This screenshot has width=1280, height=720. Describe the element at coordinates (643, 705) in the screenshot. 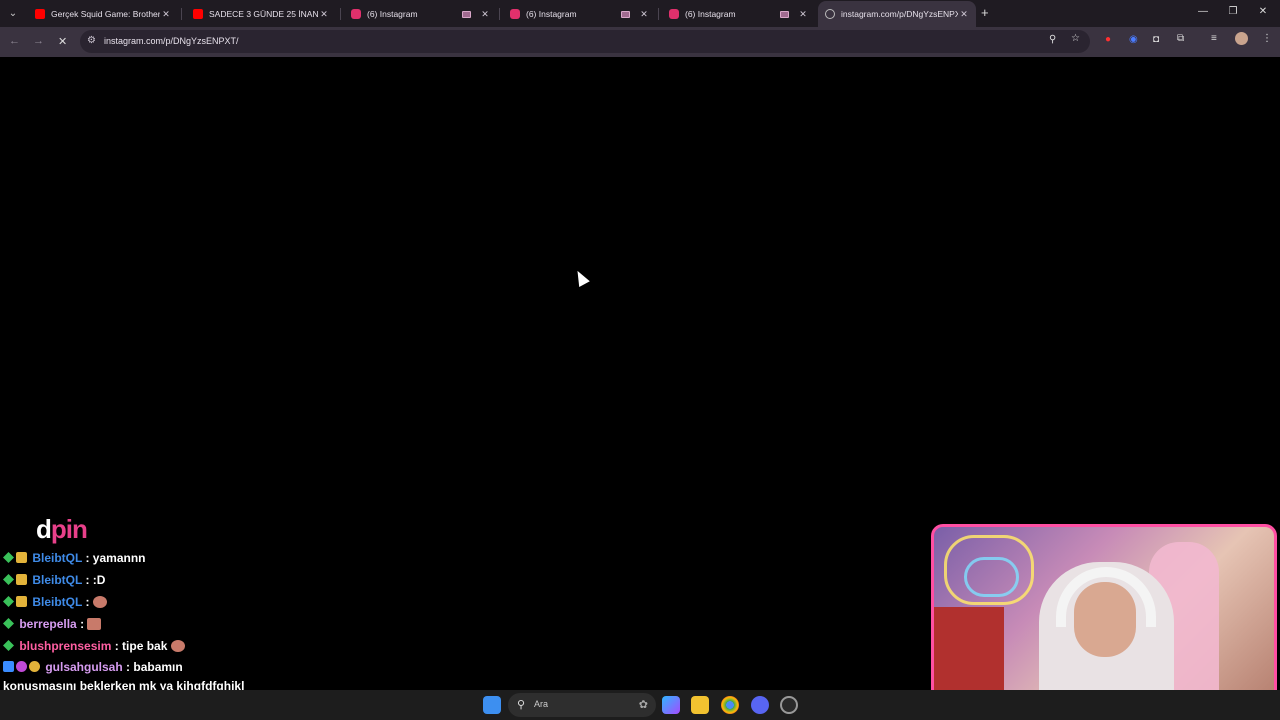

I see `search-highlight-icon: ✿` at that location.